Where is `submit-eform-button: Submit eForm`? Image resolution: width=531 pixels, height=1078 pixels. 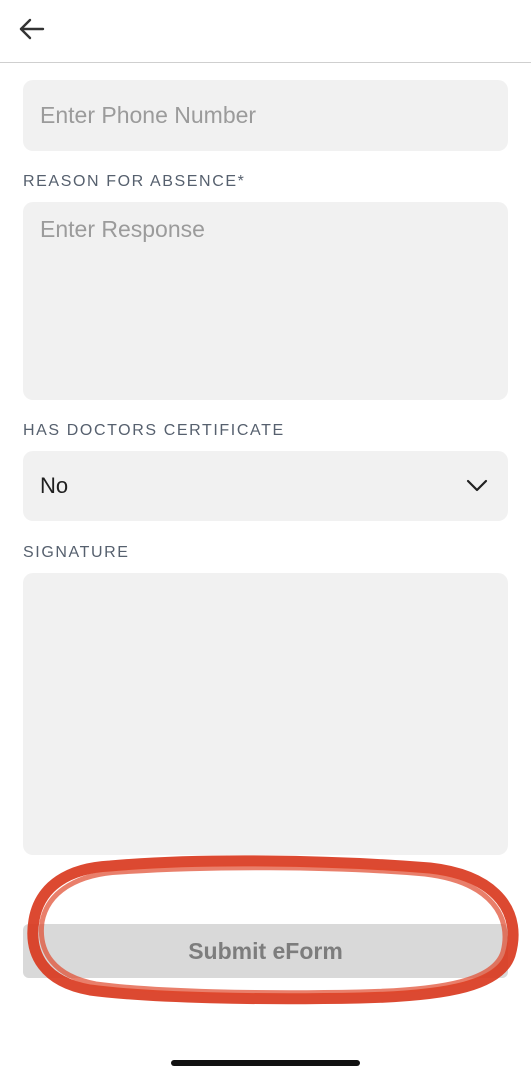
submit-eform-button: Submit eForm is located at coordinates (265, 951).